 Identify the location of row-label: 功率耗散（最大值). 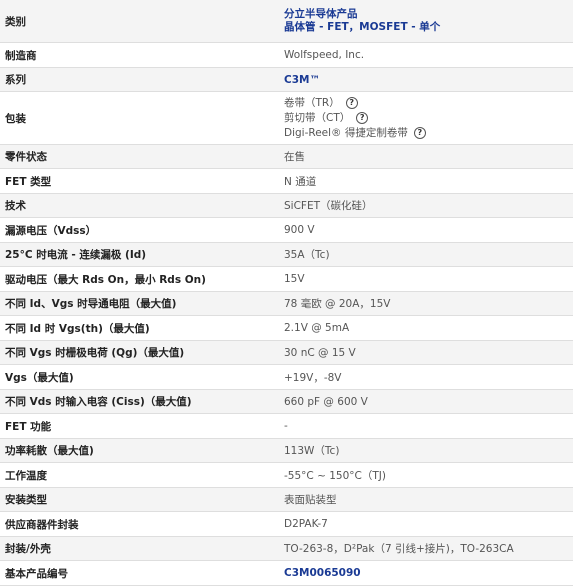
(49, 451).